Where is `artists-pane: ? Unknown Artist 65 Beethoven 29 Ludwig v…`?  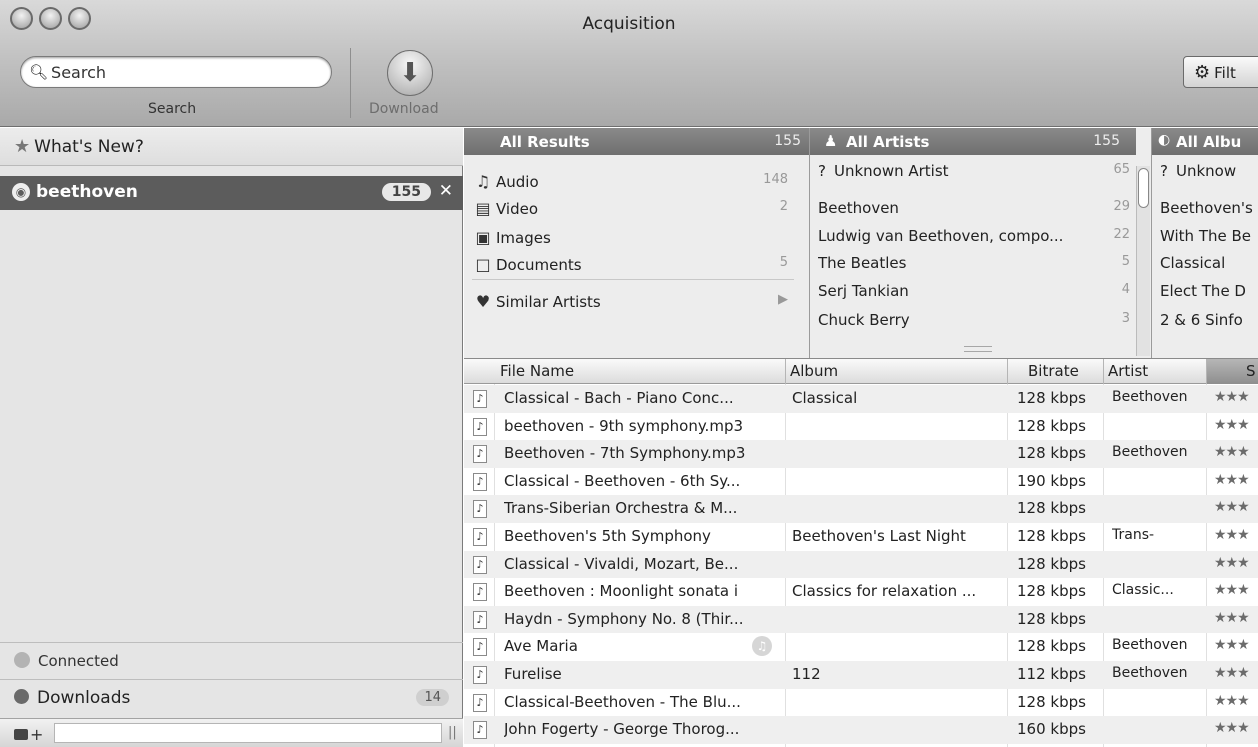 artists-pane: ? Unknown Artist 65 Beethoven 29 Ludwig v… is located at coordinates (973, 256).